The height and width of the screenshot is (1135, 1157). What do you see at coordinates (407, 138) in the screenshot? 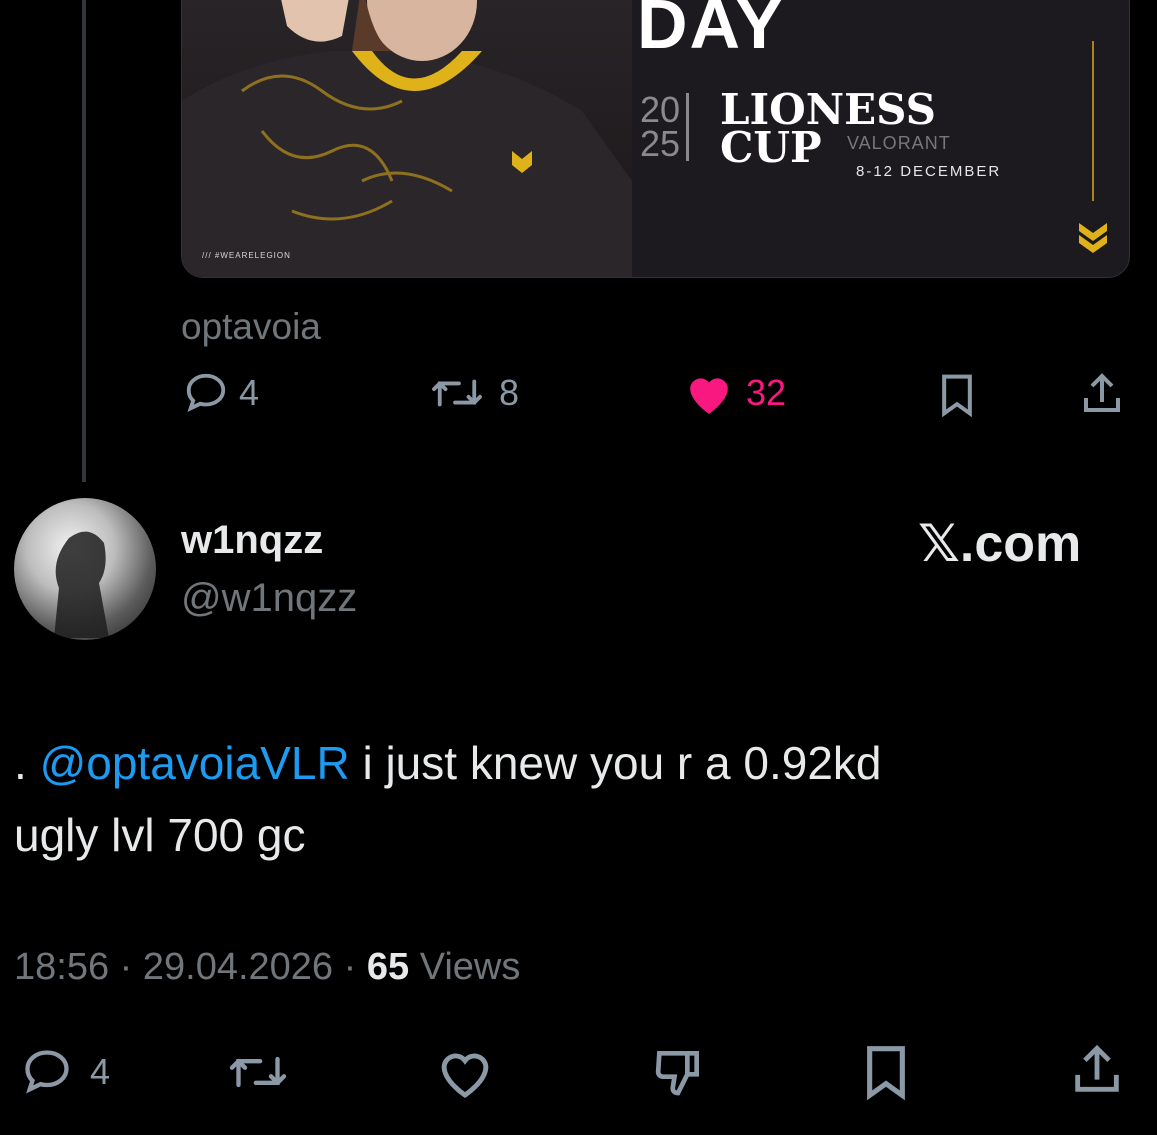
I see `player-photo` at bounding box center [407, 138].